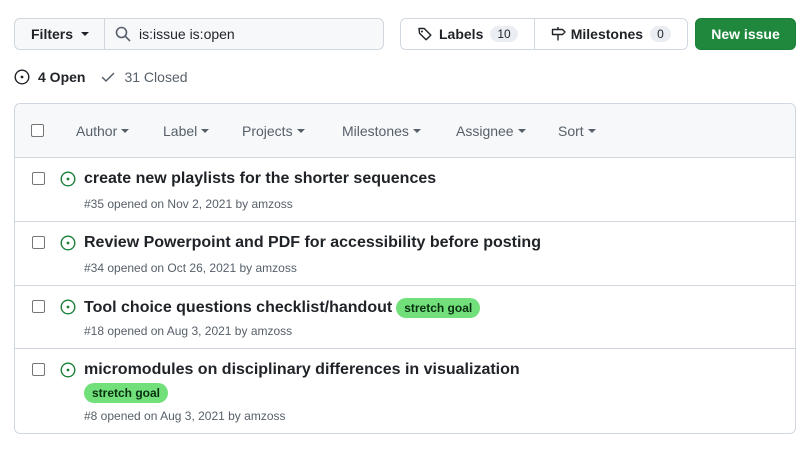 The width and height of the screenshot is (806, 462). Describe the element at coordinates (123, 34) in the screenshot. I see `search-icon` at that location.